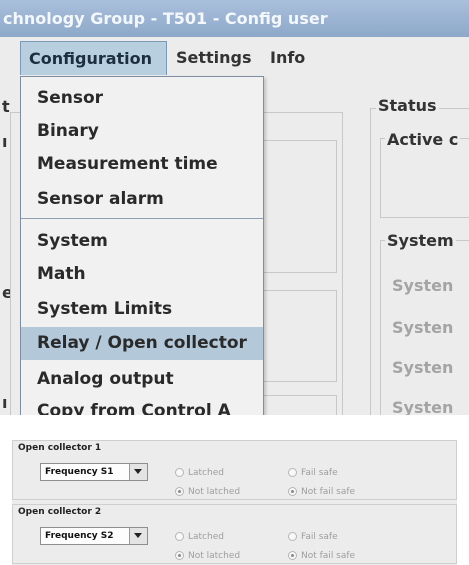 The height and width of the screenshot is (565, 469). I want to click on menu-item-measurement-time: Measurement time, so click(142, 164).